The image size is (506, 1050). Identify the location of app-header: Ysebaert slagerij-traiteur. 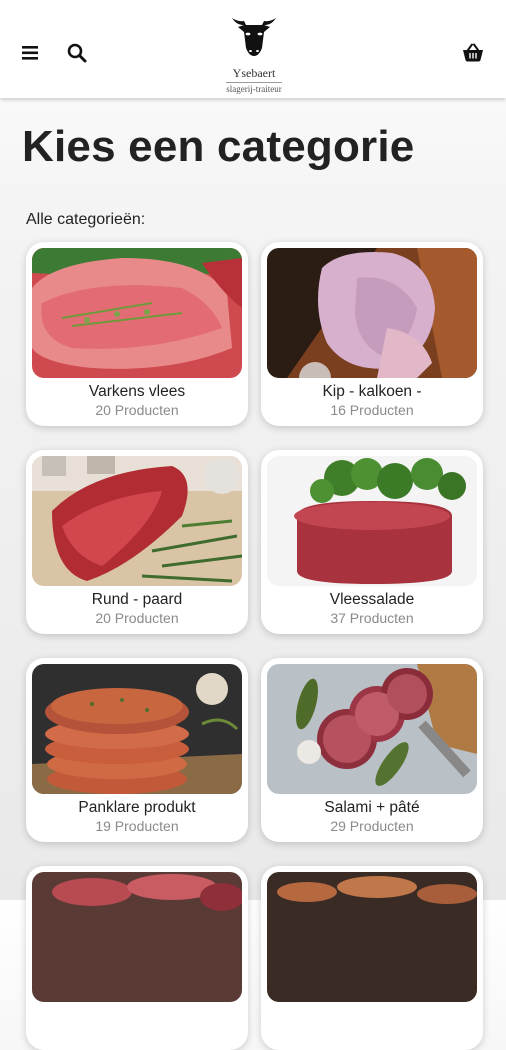
(253, 49).